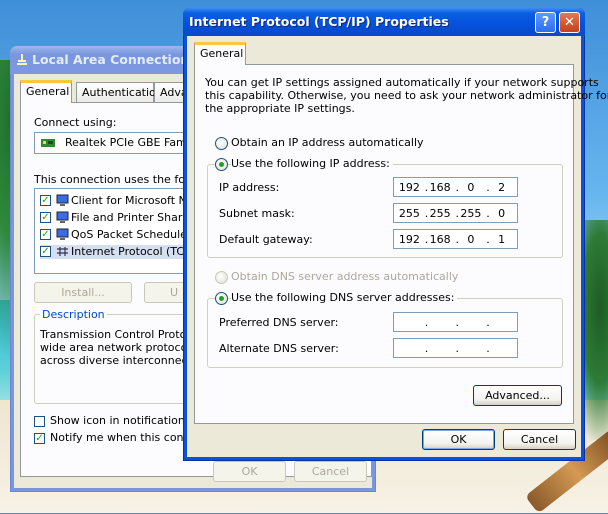 This screenshot has height=514, width=608. What do you see at coordinates (132, 200) in the screenshot?
I see `component-label: Client for Microsoft Ne` at bounding box center [132, 200].